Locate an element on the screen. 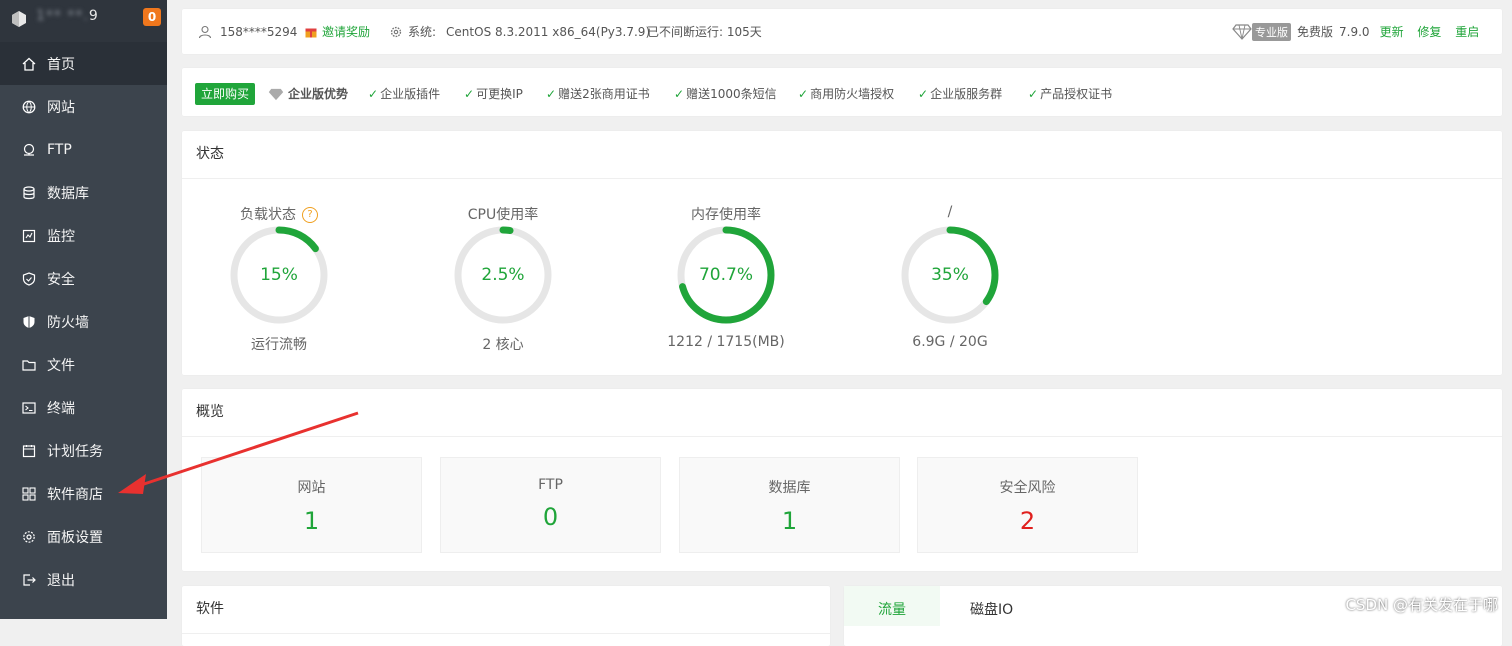 The image size is (1512, 646). gauge-label: 负载状态 is located at coordinates (268, 215).